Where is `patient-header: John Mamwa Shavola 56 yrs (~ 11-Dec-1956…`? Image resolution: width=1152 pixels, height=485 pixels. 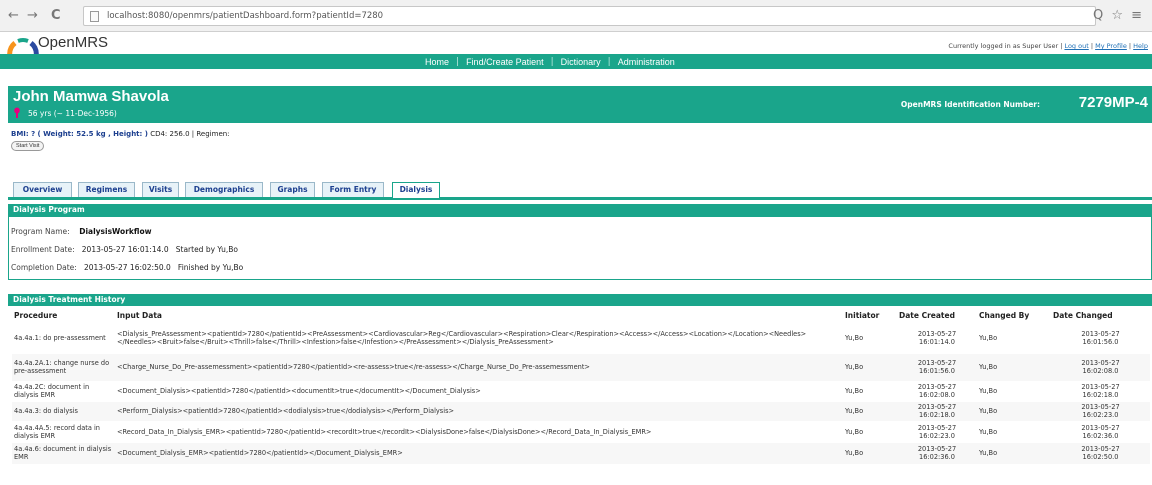 patient-header: John Mamwa Shavola 56 yrs (~ 11-Dec-1956… is located at coordinates (580, 104).